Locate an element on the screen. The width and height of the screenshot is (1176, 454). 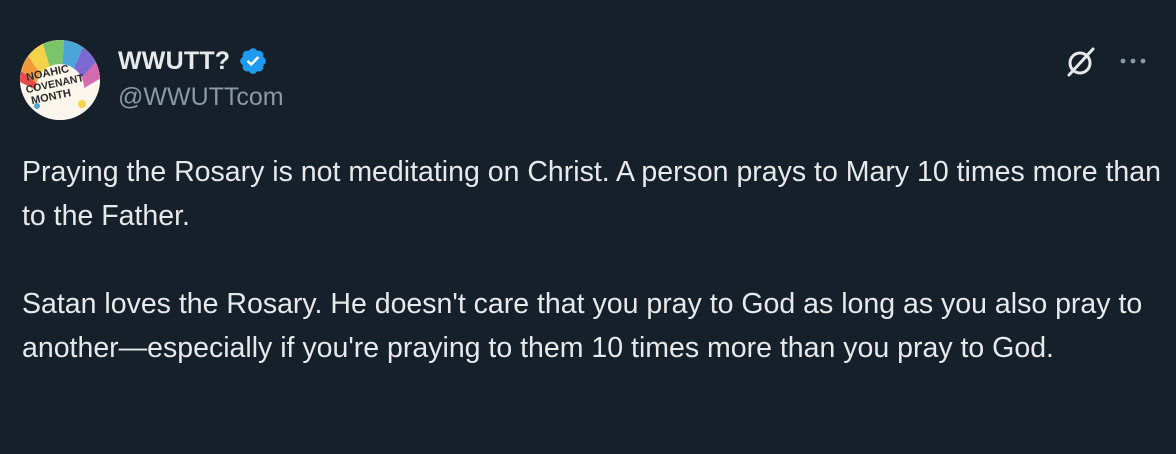
more-options-icon is located at coordinates (1133, 61).